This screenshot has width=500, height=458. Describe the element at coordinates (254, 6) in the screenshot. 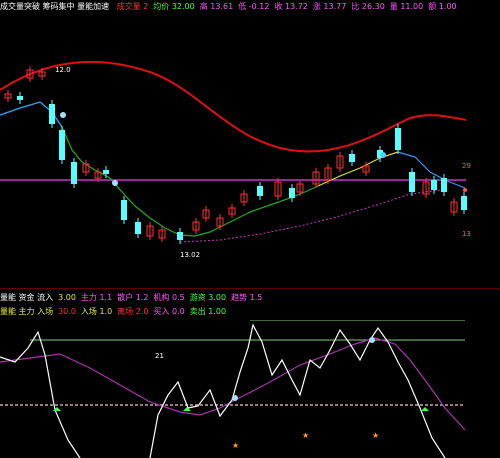

I see `header-indicator: 低 -0.12` at that location.